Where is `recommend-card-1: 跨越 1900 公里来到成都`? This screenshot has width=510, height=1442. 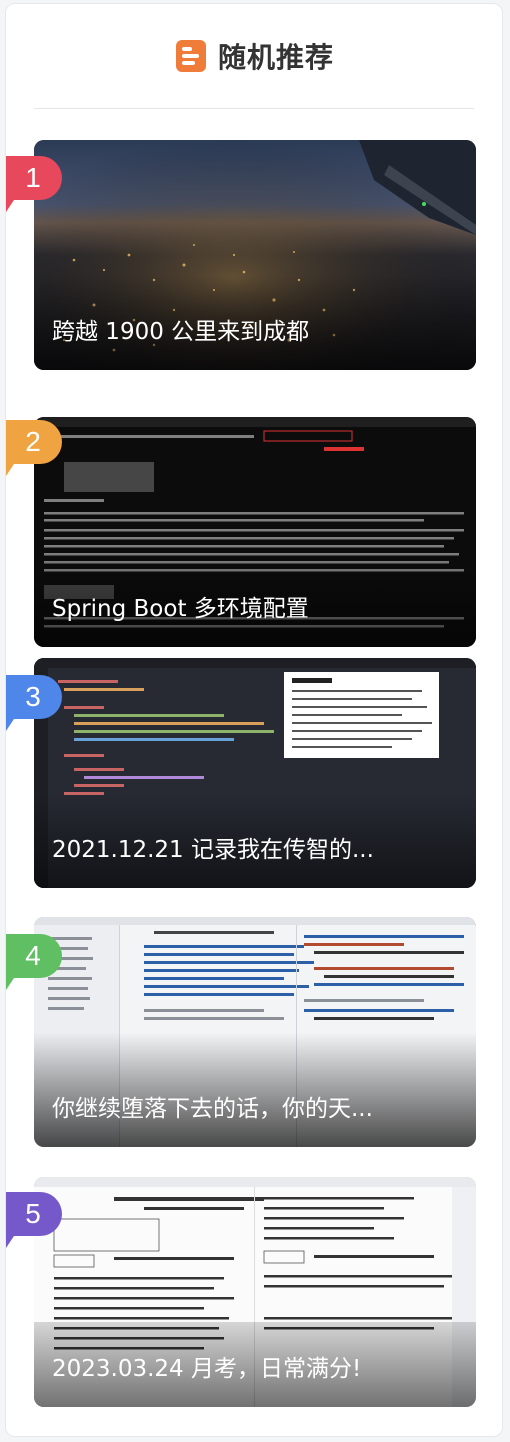
recommend-card-1: 跨越 1900 公里来到成都 is located at coordinates (255, 255).